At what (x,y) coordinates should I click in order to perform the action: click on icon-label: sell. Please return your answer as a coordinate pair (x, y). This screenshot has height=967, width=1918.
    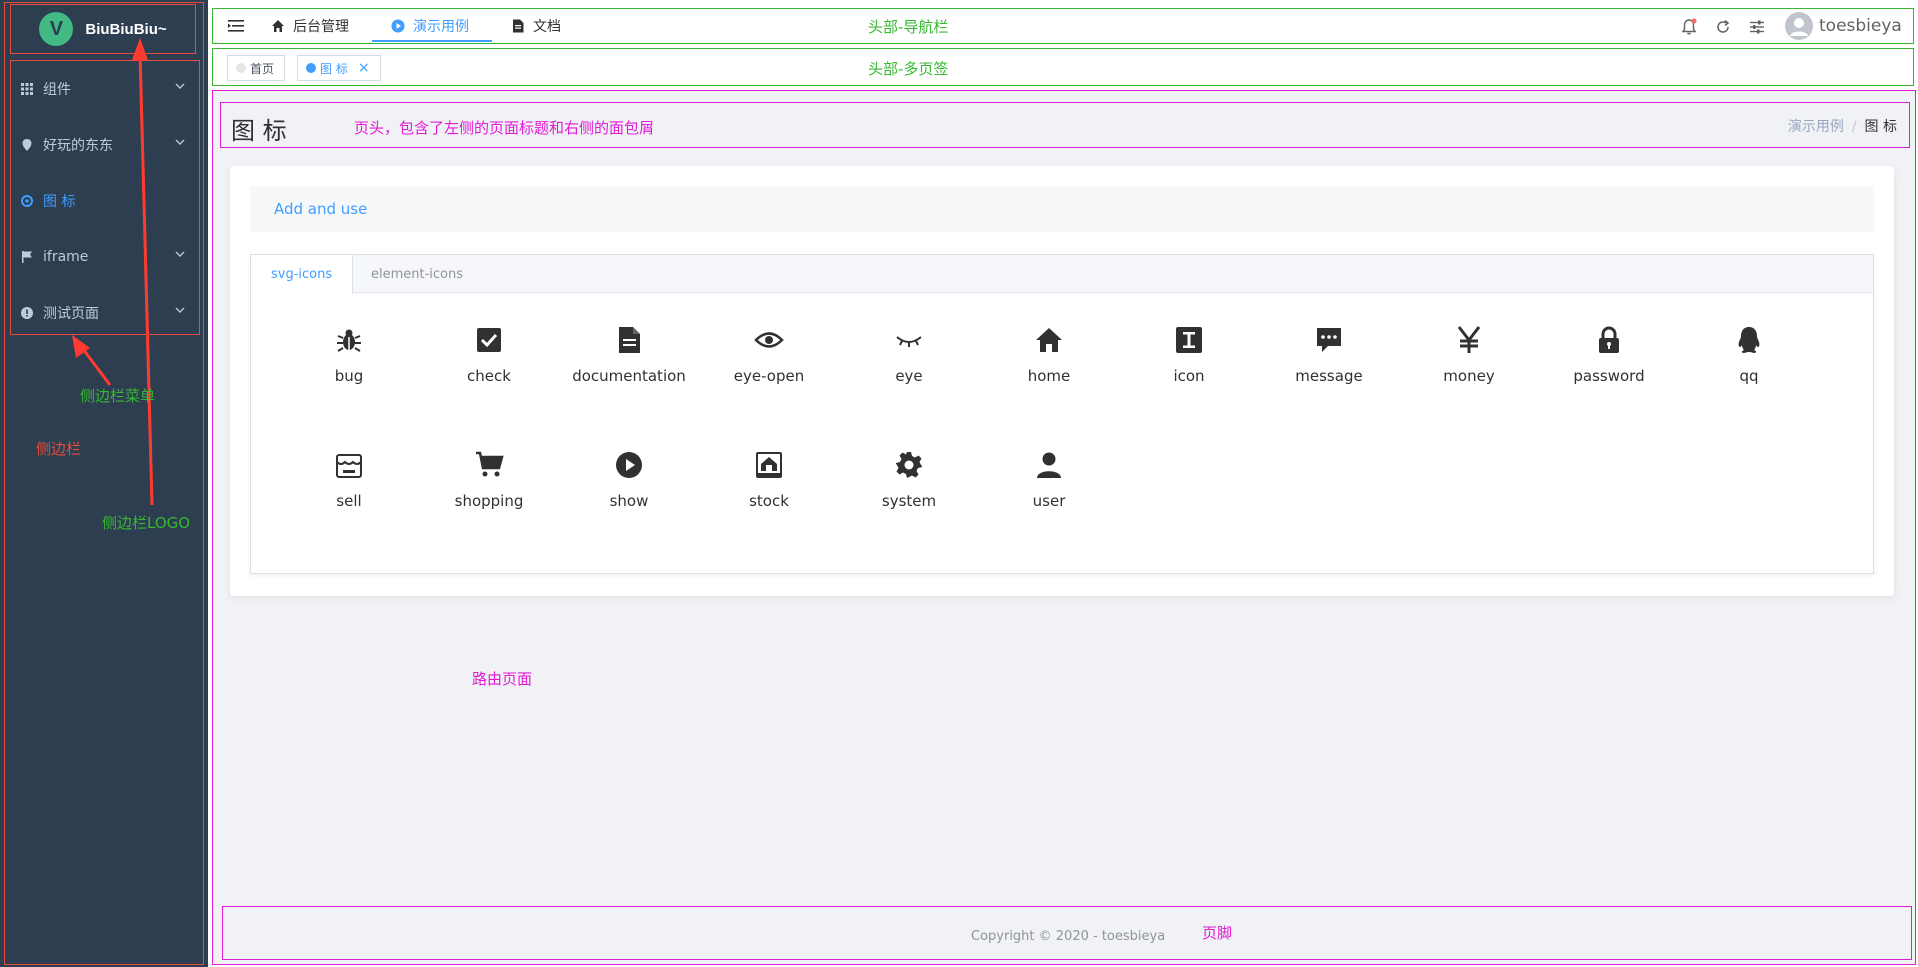
    Looking at the image, I should click on (349, 501).